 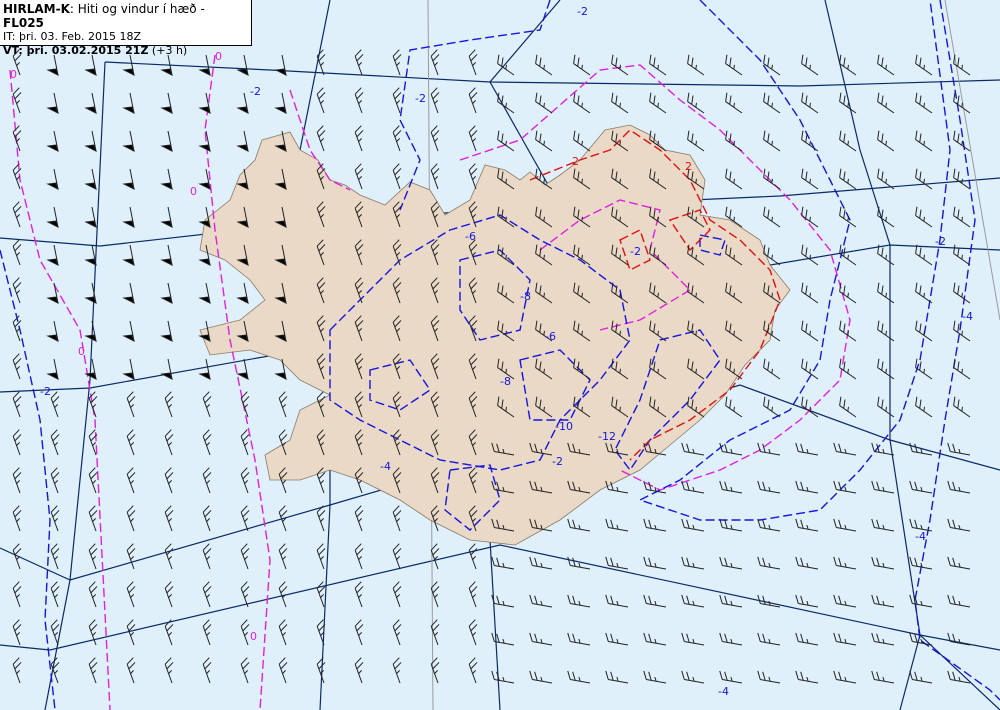 What do you see at coordinates (36, 9) in the screenshot?
I see `model-name: HIRLAM-K` at bounding box center [36, 9].